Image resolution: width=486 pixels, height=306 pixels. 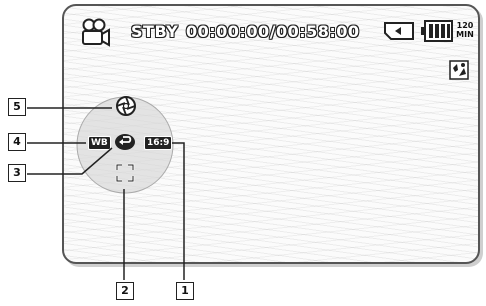 I want to click on return-icon, so click(x=125, y=142).